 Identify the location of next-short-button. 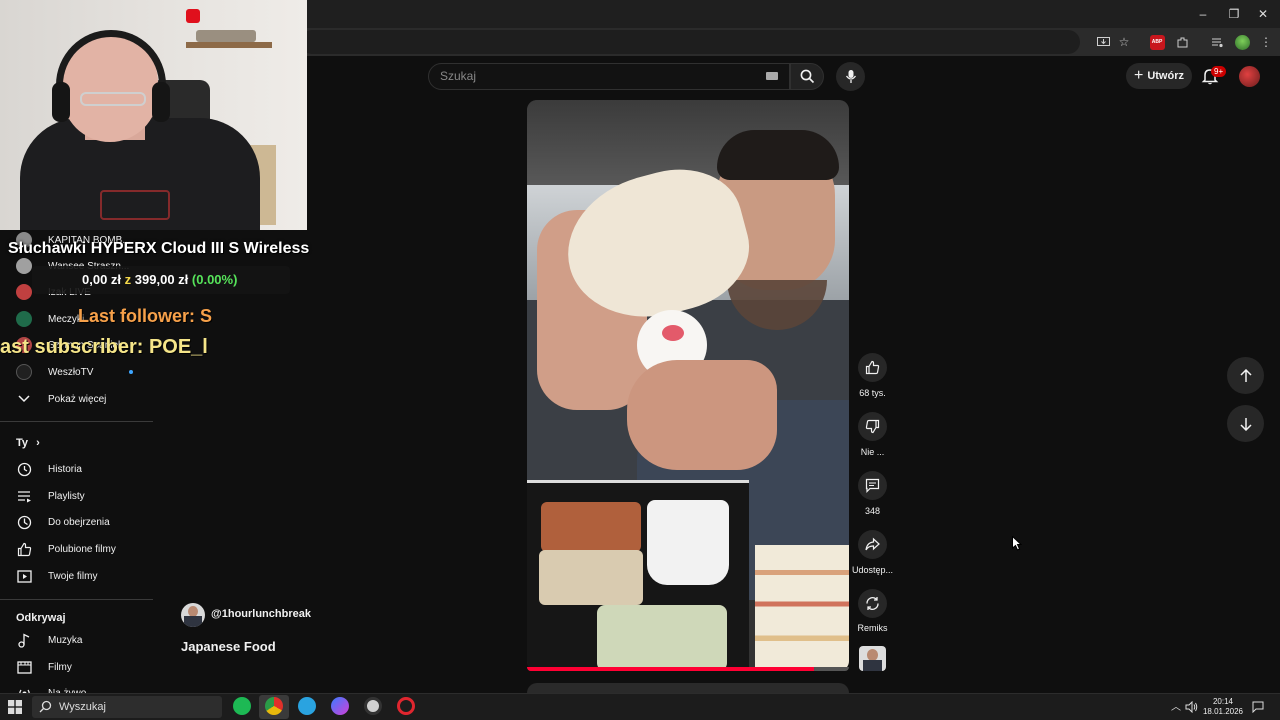
(1245, 423).